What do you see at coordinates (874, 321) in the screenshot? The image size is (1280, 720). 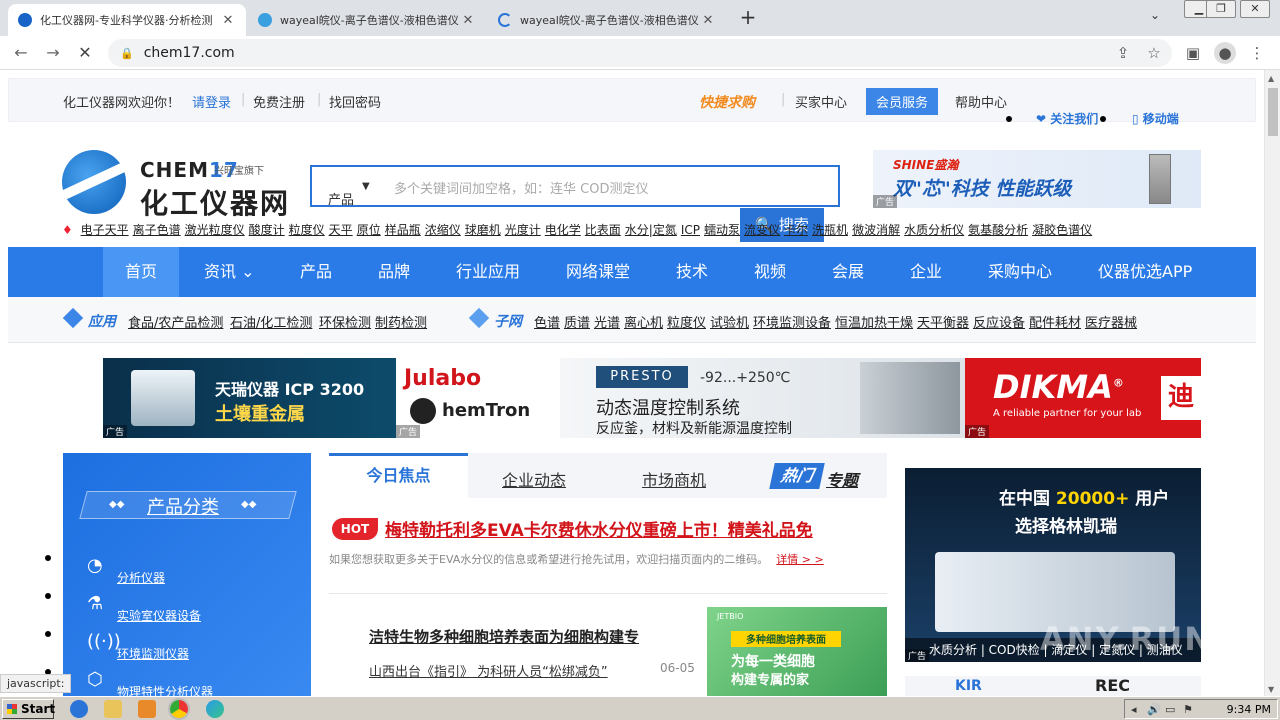 I see `sub-nav-link: 恒温加热干燥` at bounding box center [874, 321].